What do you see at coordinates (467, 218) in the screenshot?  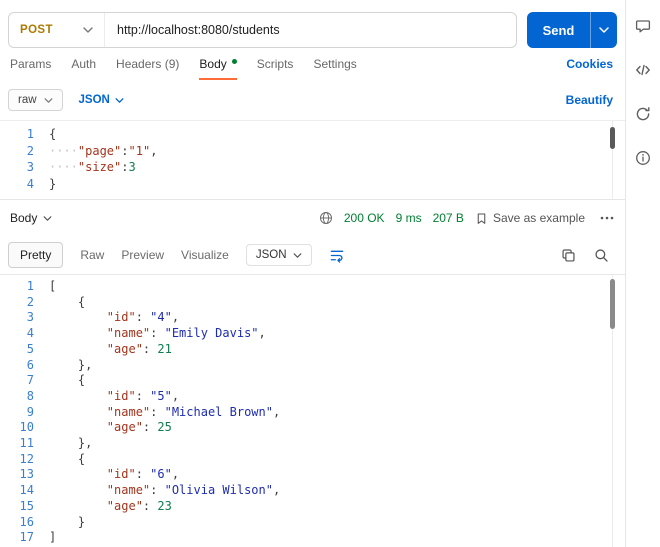 I see `response-status-group: 200 OK 9 ms 207 B Save as example` at bounding box center [467, 218].